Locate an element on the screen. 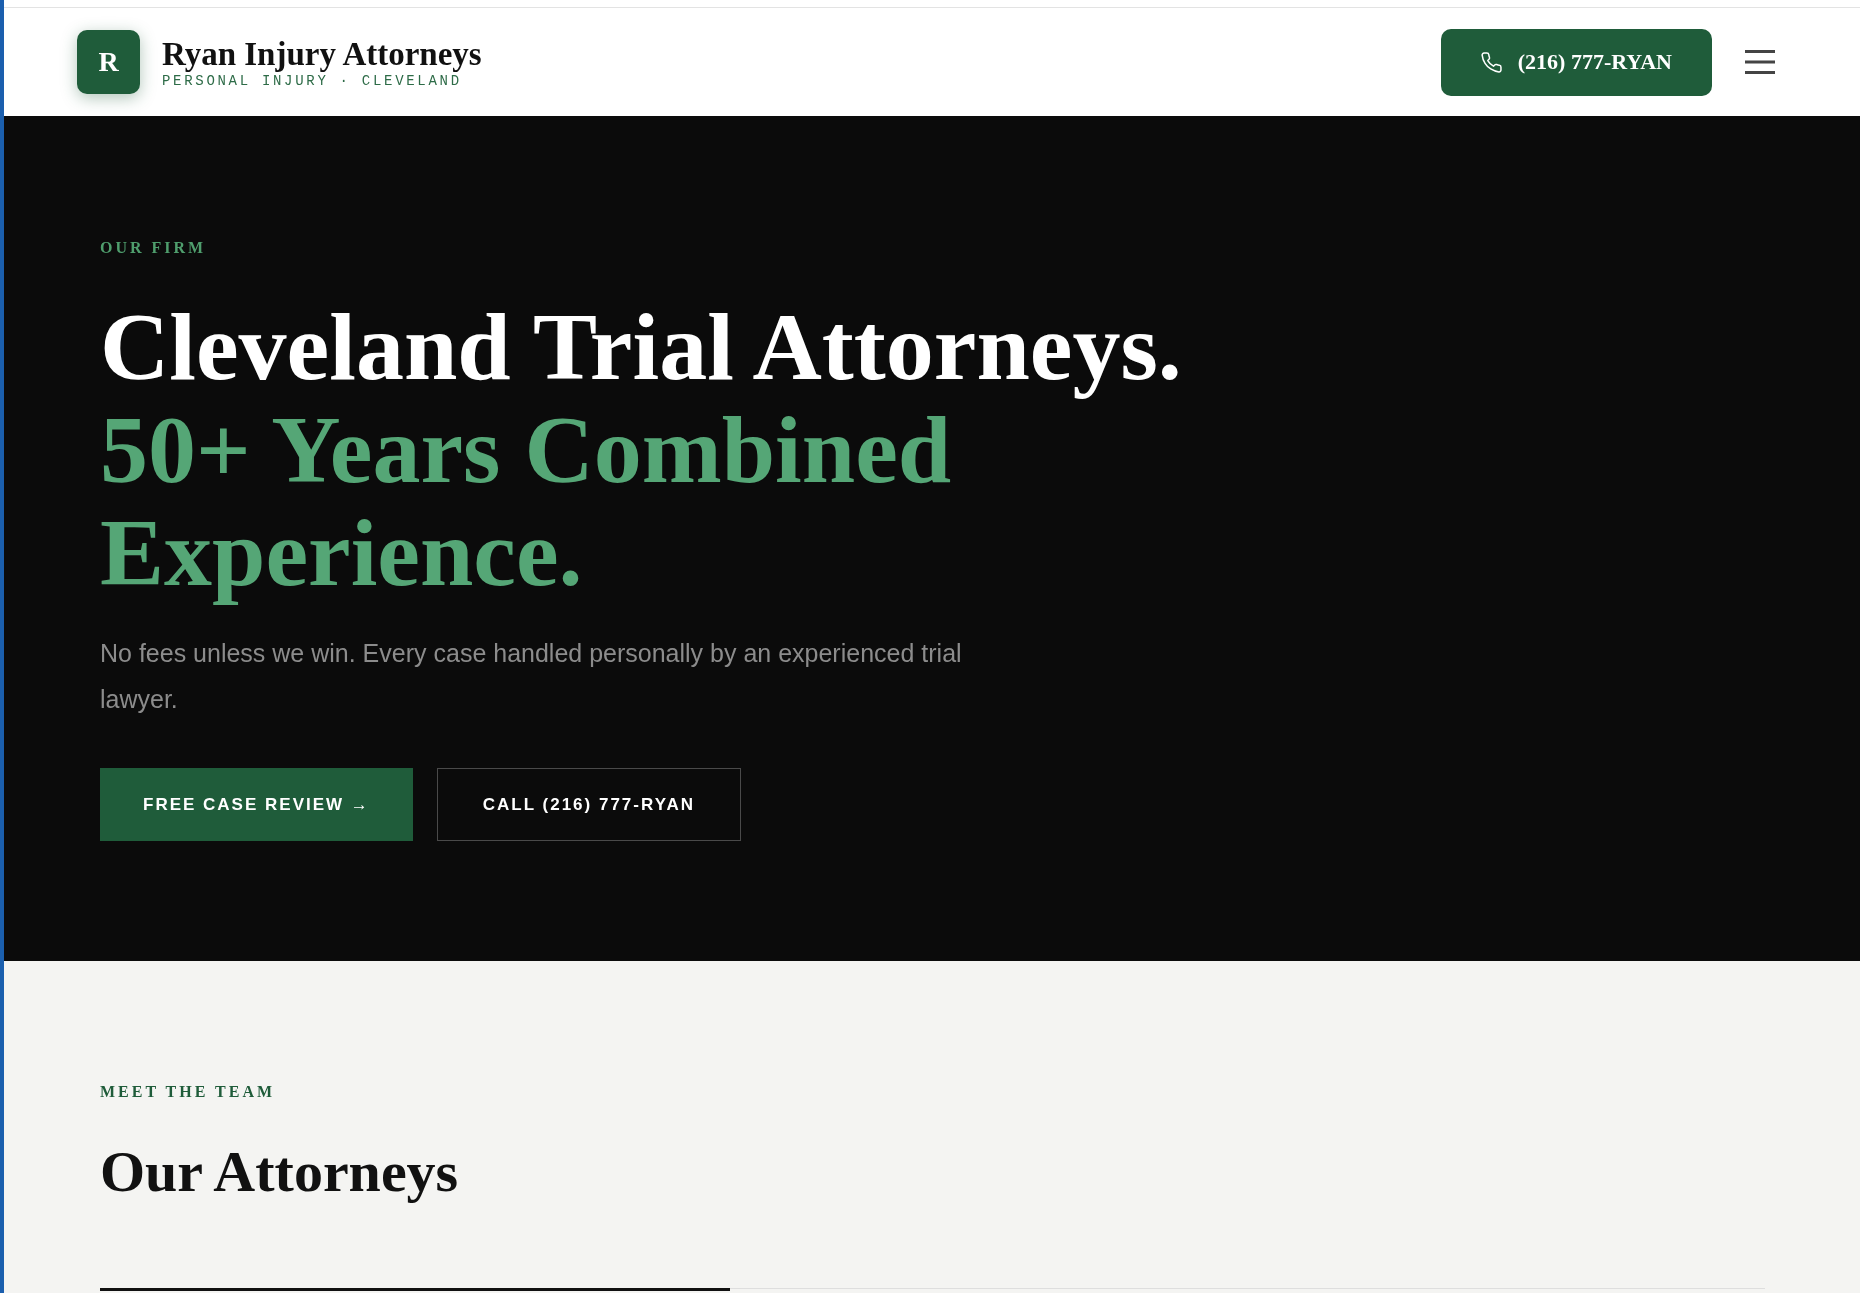 This screenshot has height=1293, width=1860. logo-mark: R is located at coordinates (108, 62).